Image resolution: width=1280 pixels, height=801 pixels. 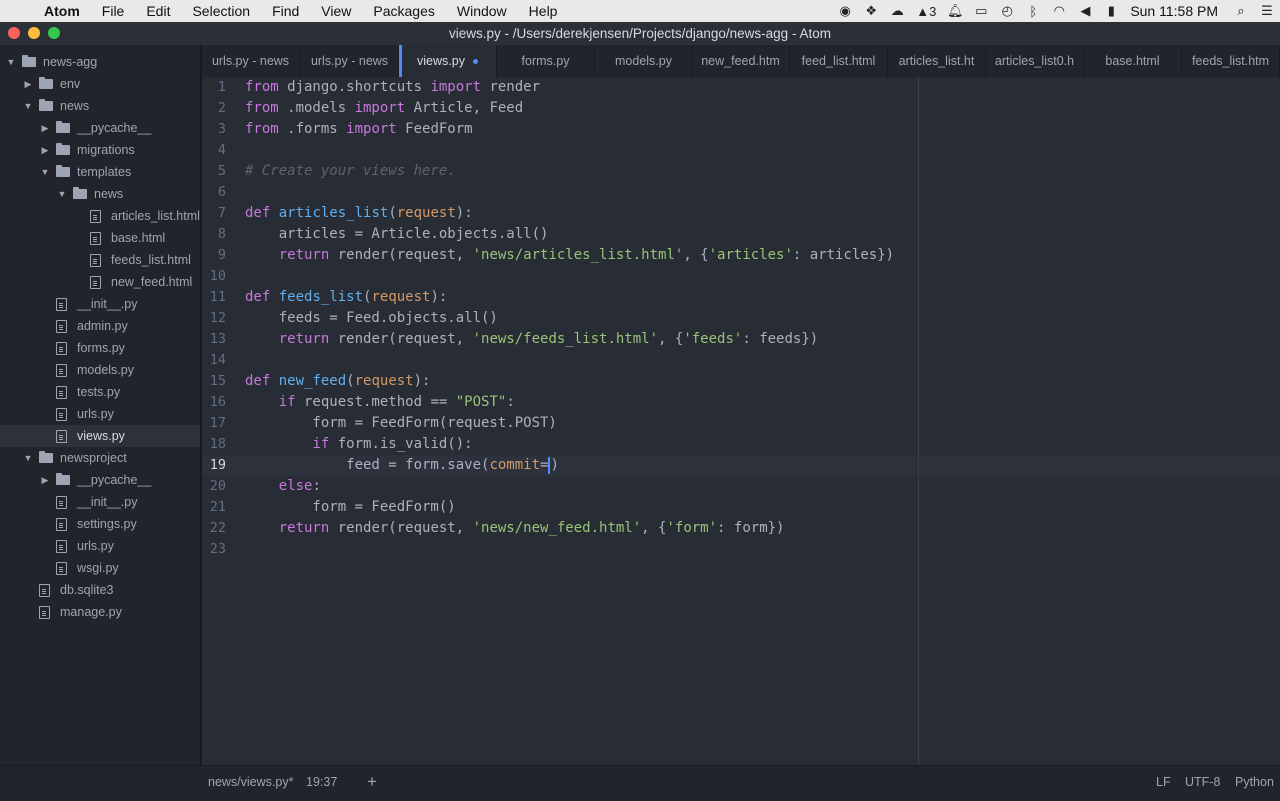 I want to click on code-line: feeds = Feed.objects.all(), so click(x=371, y=318).